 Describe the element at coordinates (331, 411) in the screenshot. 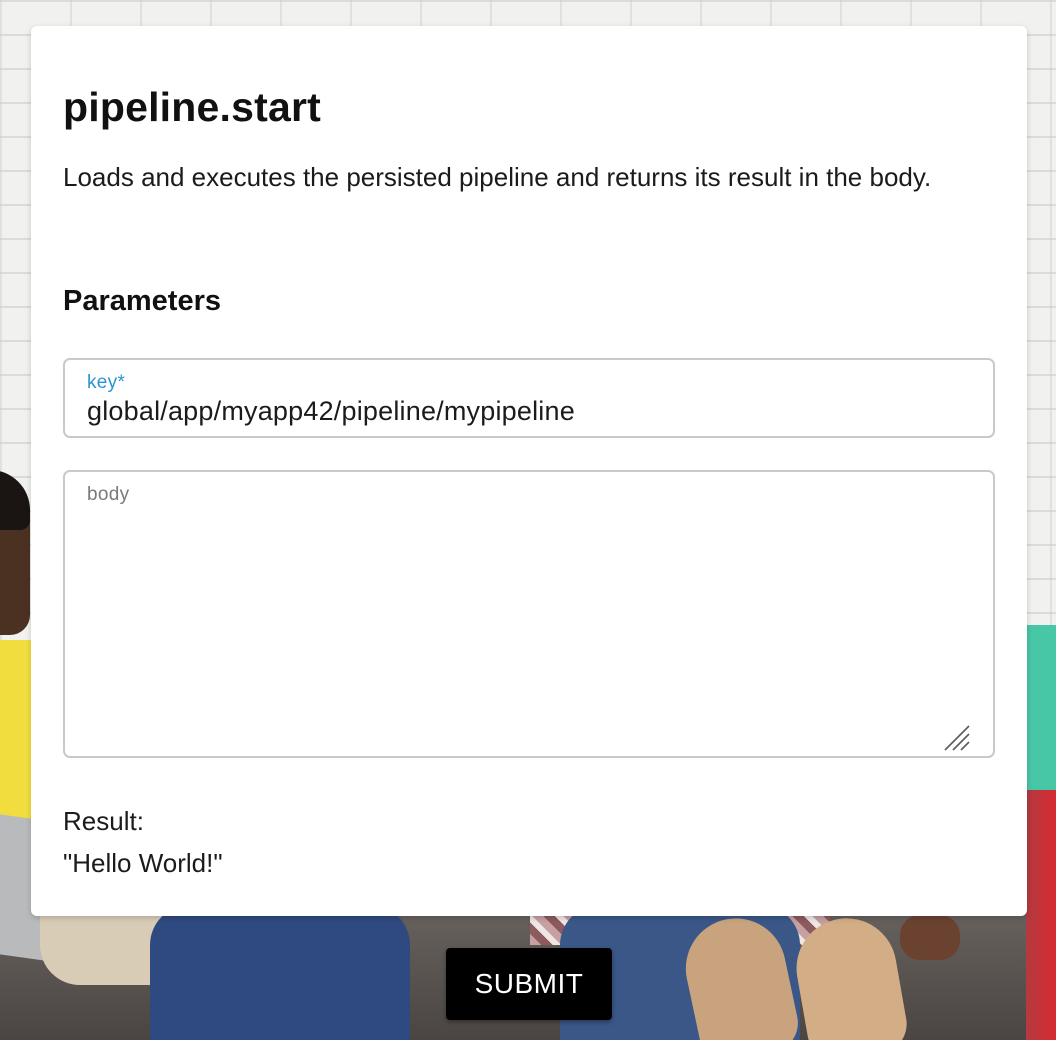

I see `key-field-value: global/app/myapp42/pipeline/mypipeline` at that location.